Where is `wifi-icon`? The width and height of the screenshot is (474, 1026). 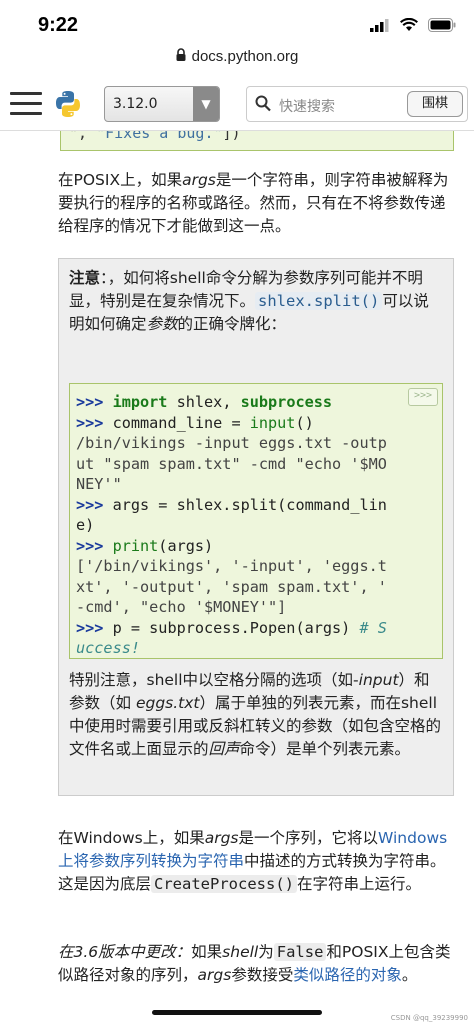
wifi-icon is located at coordinates (409, 24).